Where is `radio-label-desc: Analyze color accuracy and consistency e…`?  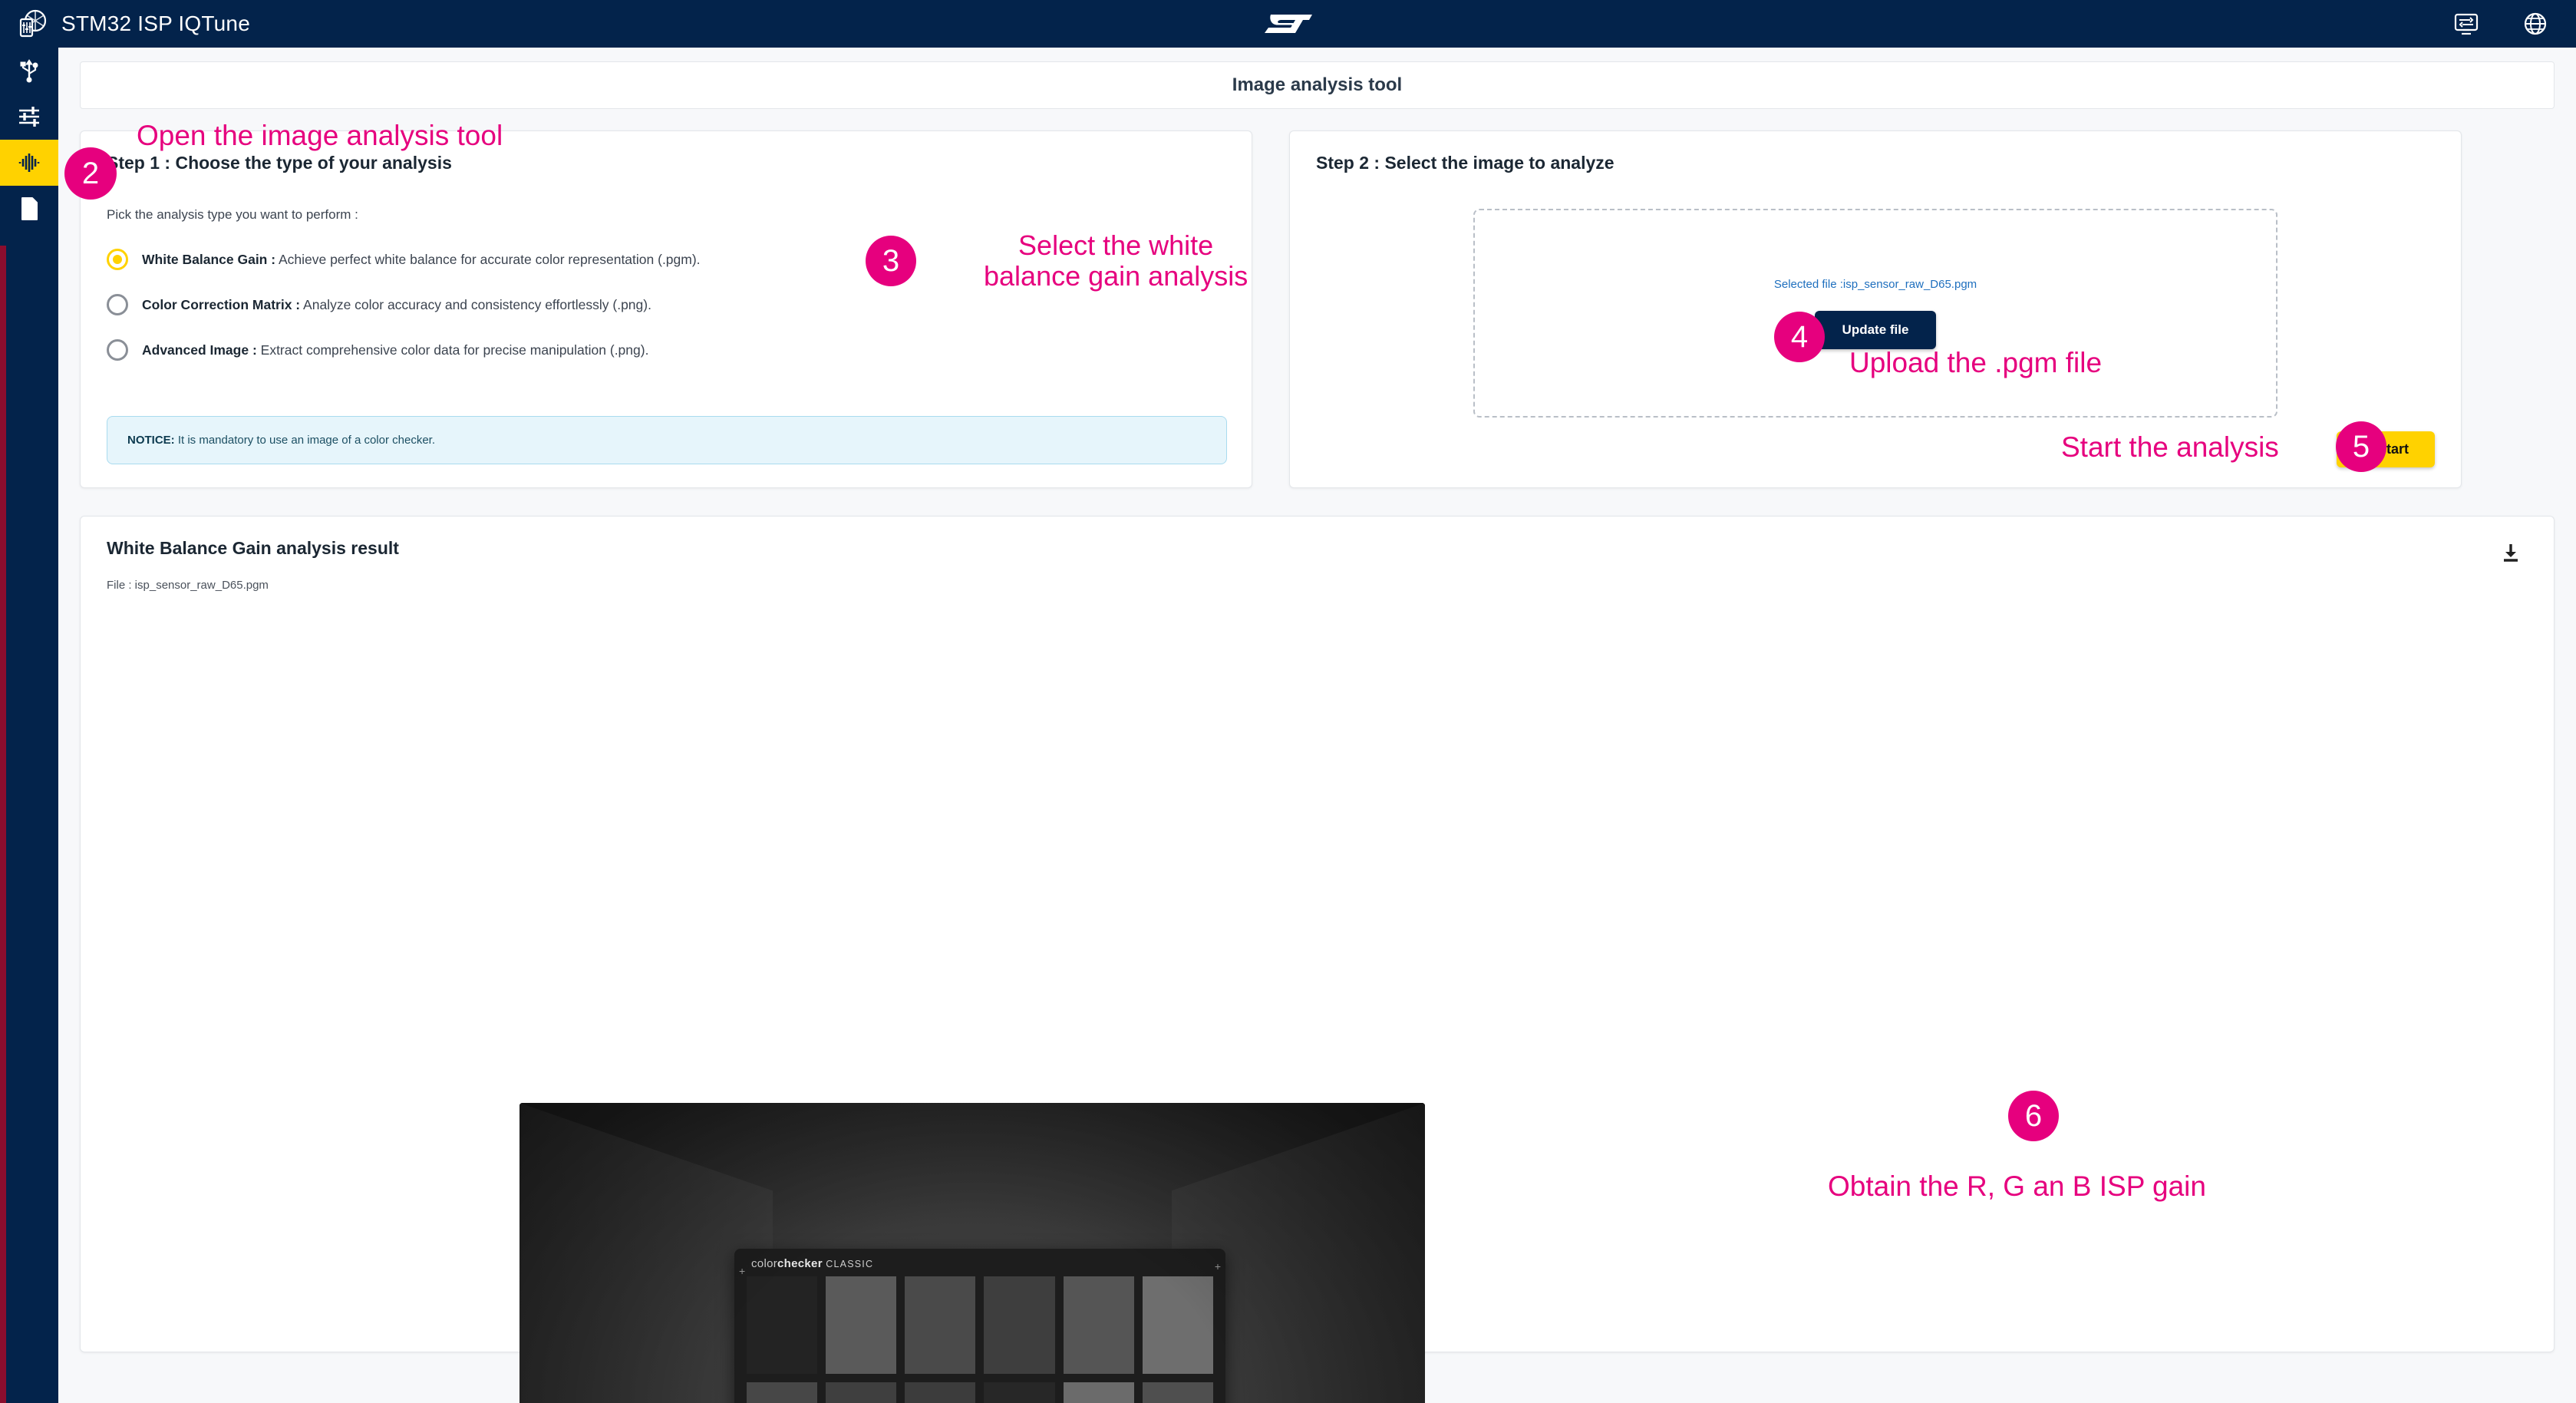
radio-label-desc: Analyze color accuracy and consistency e… is located at coordinates (475, 304).